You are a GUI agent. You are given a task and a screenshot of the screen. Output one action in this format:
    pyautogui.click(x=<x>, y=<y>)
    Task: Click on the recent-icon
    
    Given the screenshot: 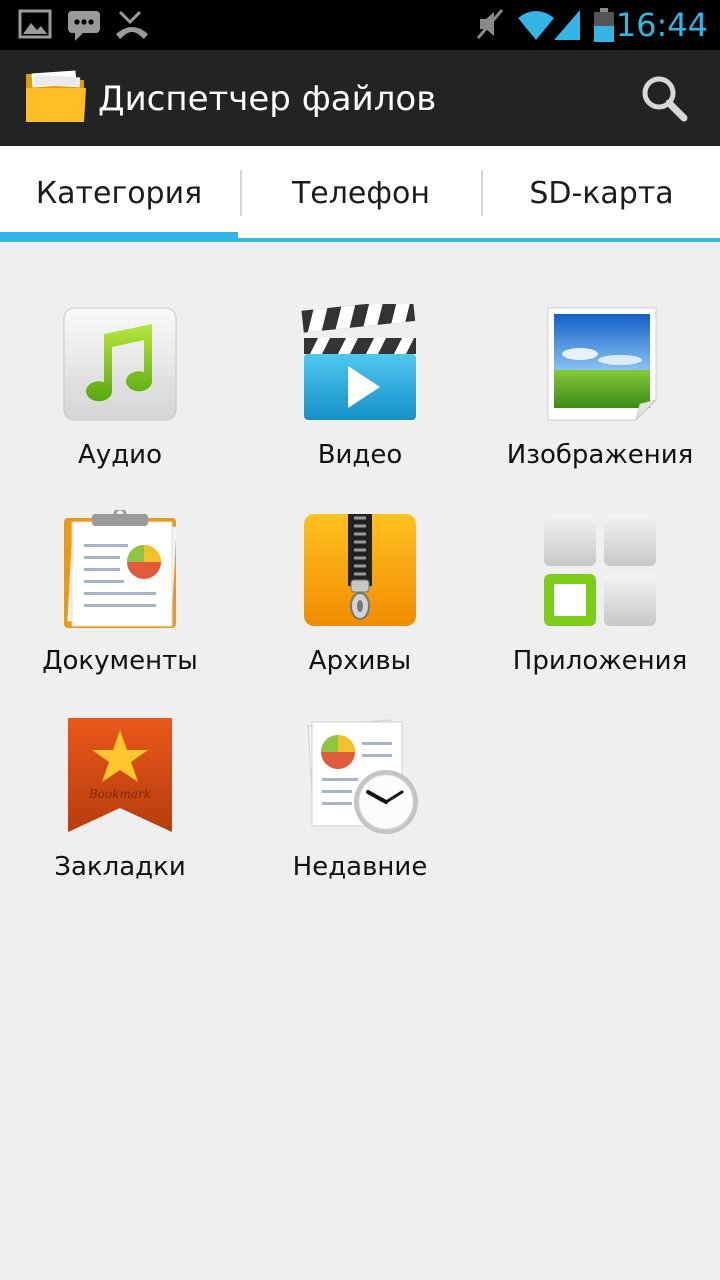 What is the action you would take?
    pyautogui.click(x=362, y=776)
    